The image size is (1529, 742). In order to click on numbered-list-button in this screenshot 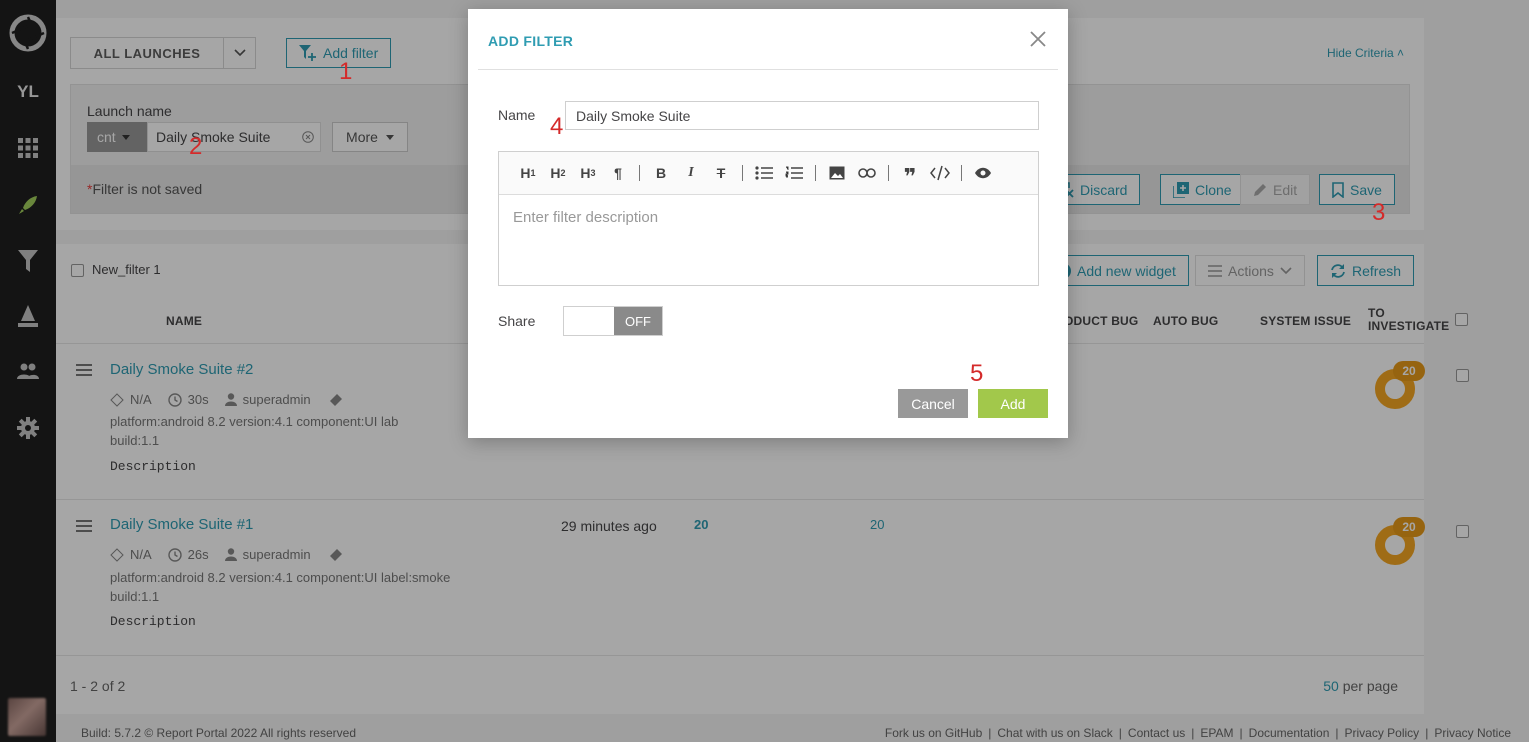, I will do `click(794, 173)`.